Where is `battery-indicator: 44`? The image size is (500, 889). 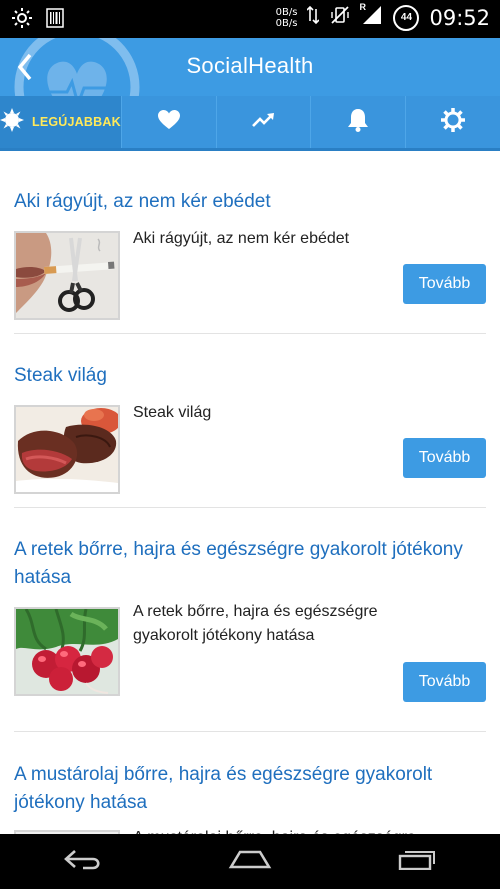 battery-indicator: 44 is located at coordinates (406, 17).